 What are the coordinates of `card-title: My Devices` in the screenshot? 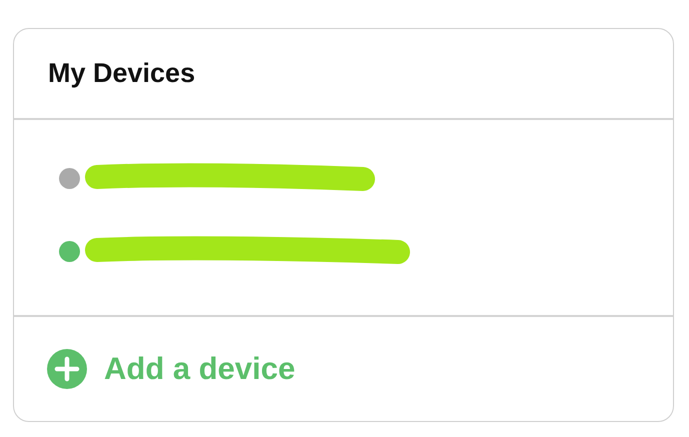 It's located at (122, 73).